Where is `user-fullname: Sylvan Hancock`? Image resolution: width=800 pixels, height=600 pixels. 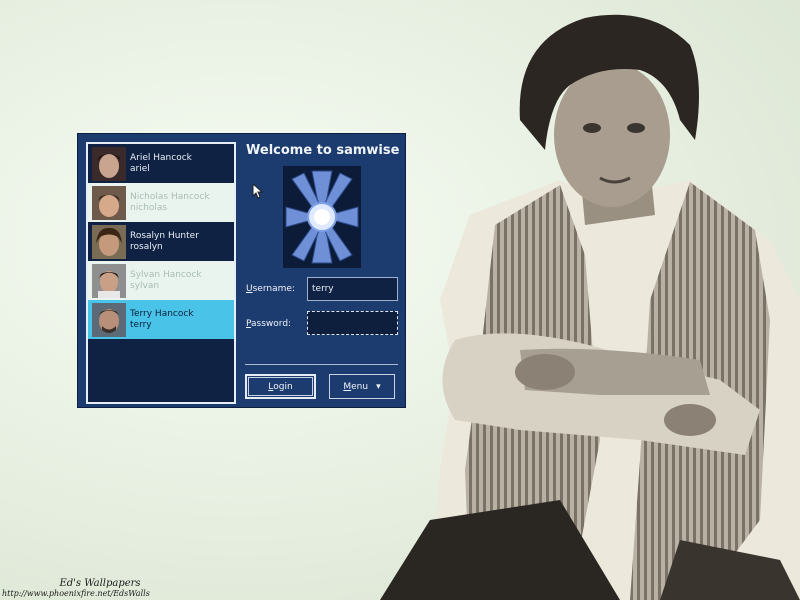 user-fullname: Sylvan Hancock is located at coordinates (166, 274).